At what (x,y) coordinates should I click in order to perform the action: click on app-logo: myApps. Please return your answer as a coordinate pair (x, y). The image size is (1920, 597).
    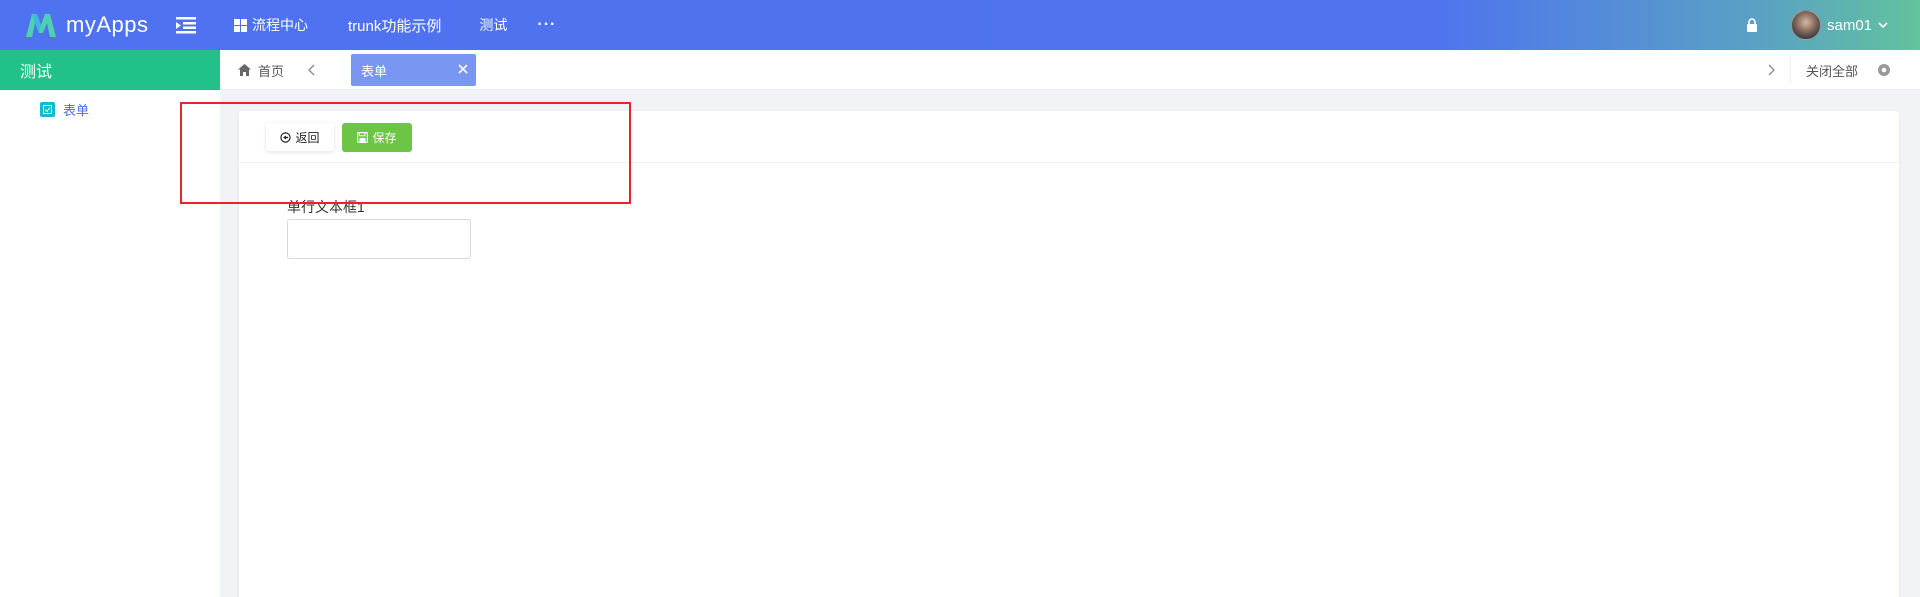
    Looking at the image, I should click on (86, 25).